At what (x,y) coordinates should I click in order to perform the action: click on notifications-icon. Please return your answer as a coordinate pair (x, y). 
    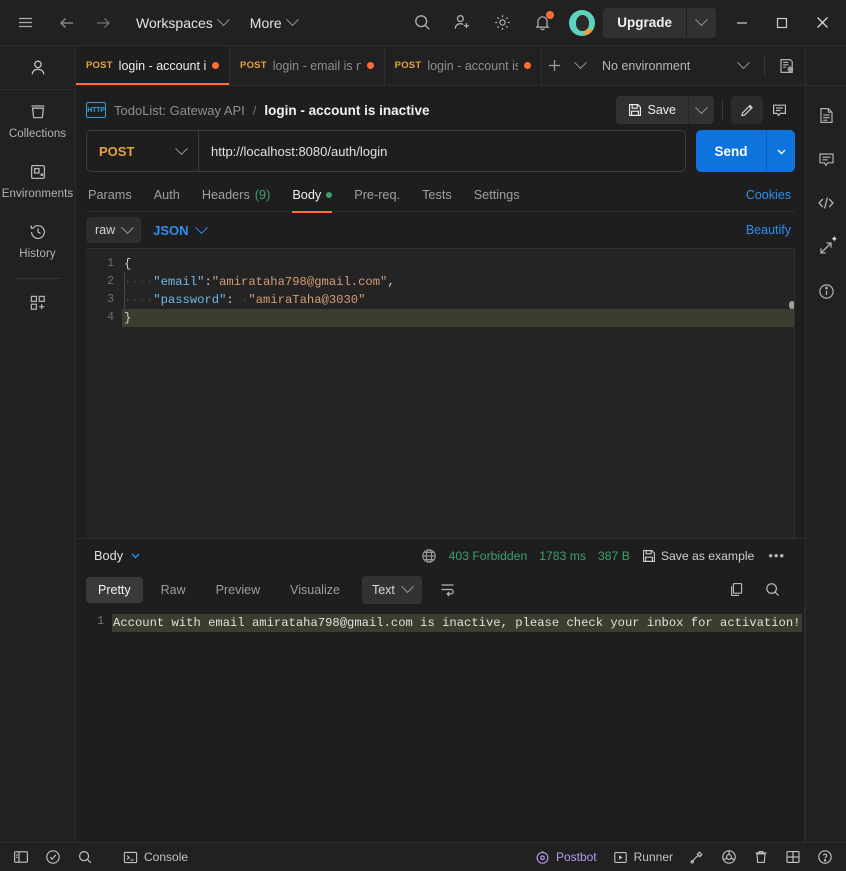
    Looking at the image, I should click on (542, 23).